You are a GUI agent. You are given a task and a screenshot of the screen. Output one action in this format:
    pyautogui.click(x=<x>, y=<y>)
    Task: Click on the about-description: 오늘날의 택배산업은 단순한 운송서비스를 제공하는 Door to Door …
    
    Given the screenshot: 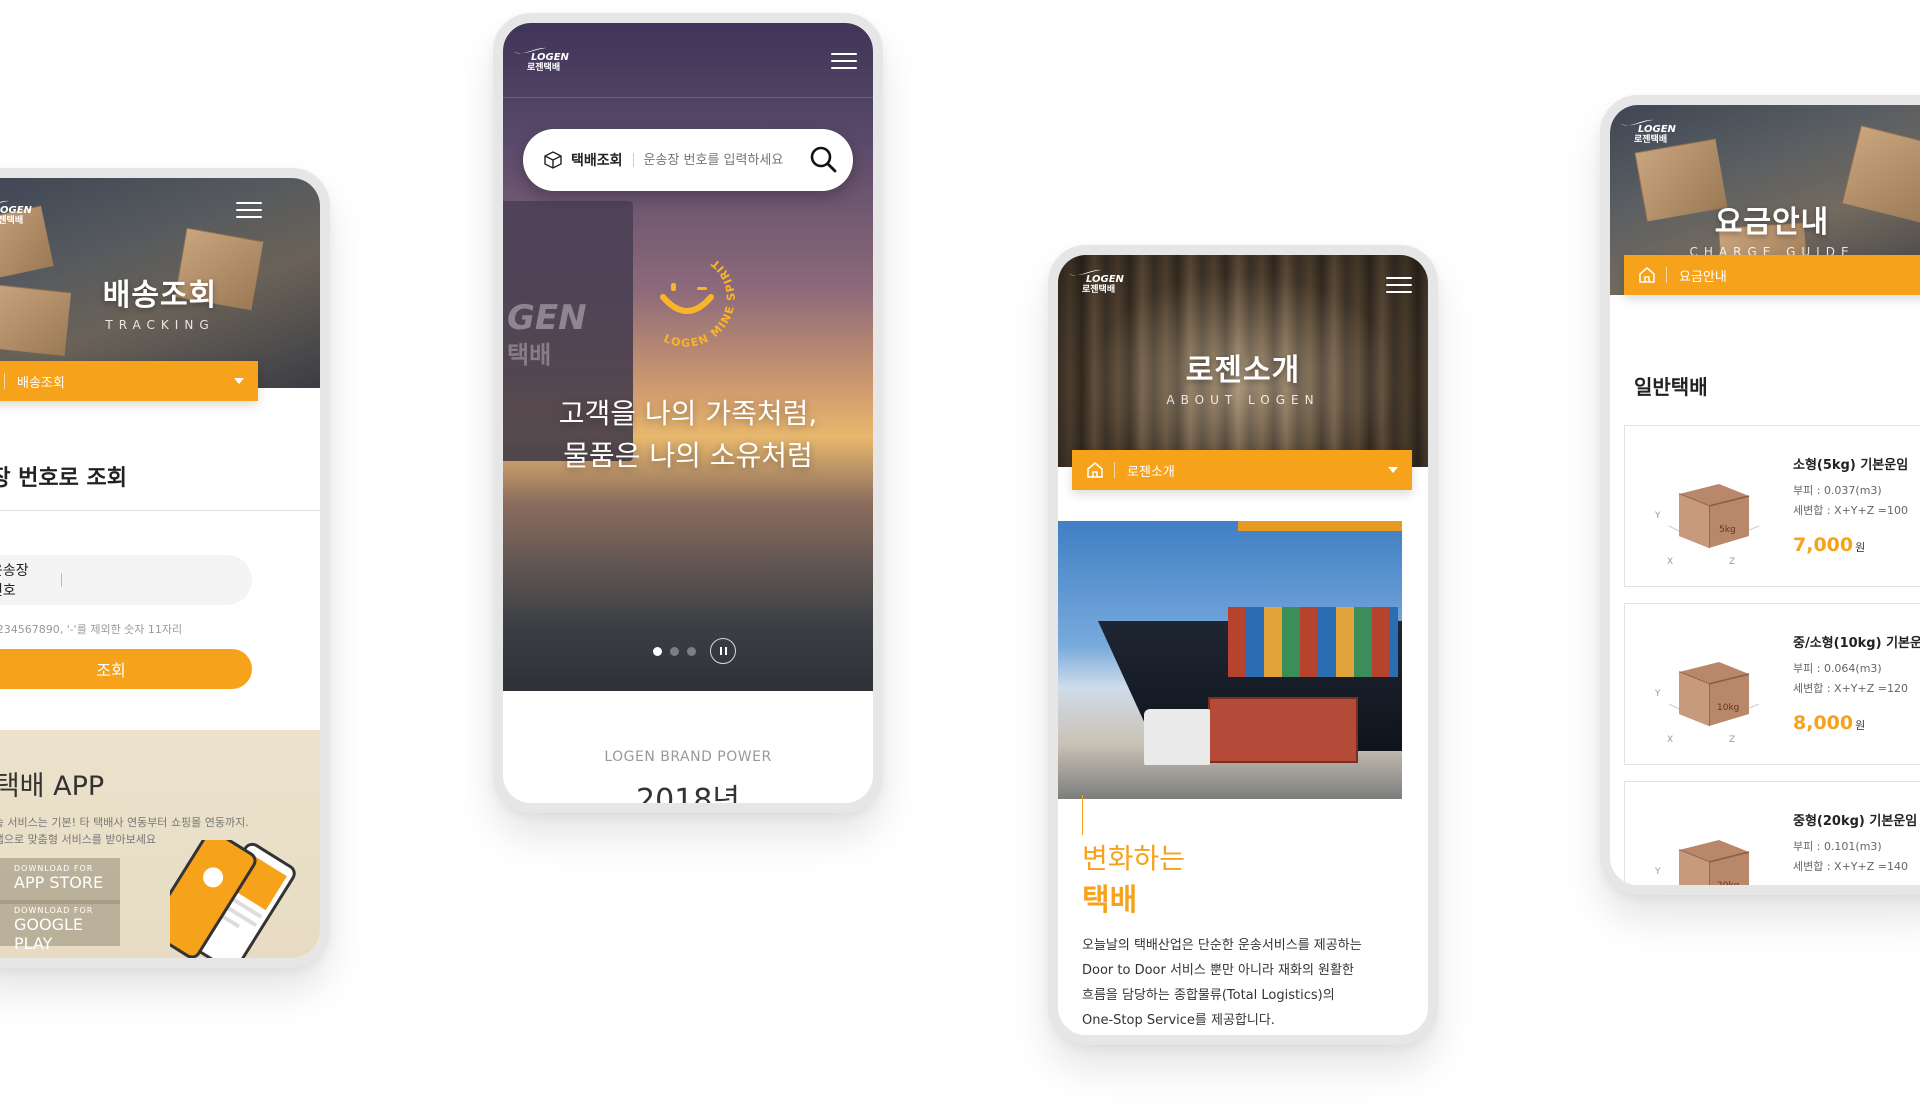 What is the action you would take?
    pyautogui.click(x=1242, y=983)
    